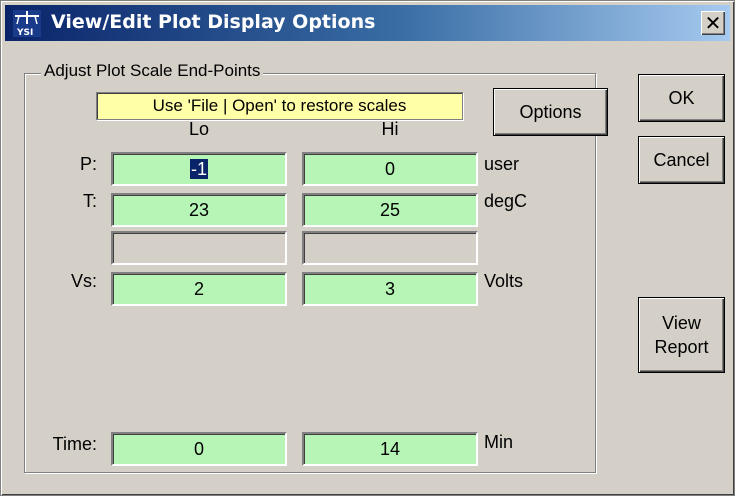 This screenshot has height=496, width=735. Describe the element at coordinates (681, 347) in the screenshot. I see `view-report-label-line2: Report` at that location.